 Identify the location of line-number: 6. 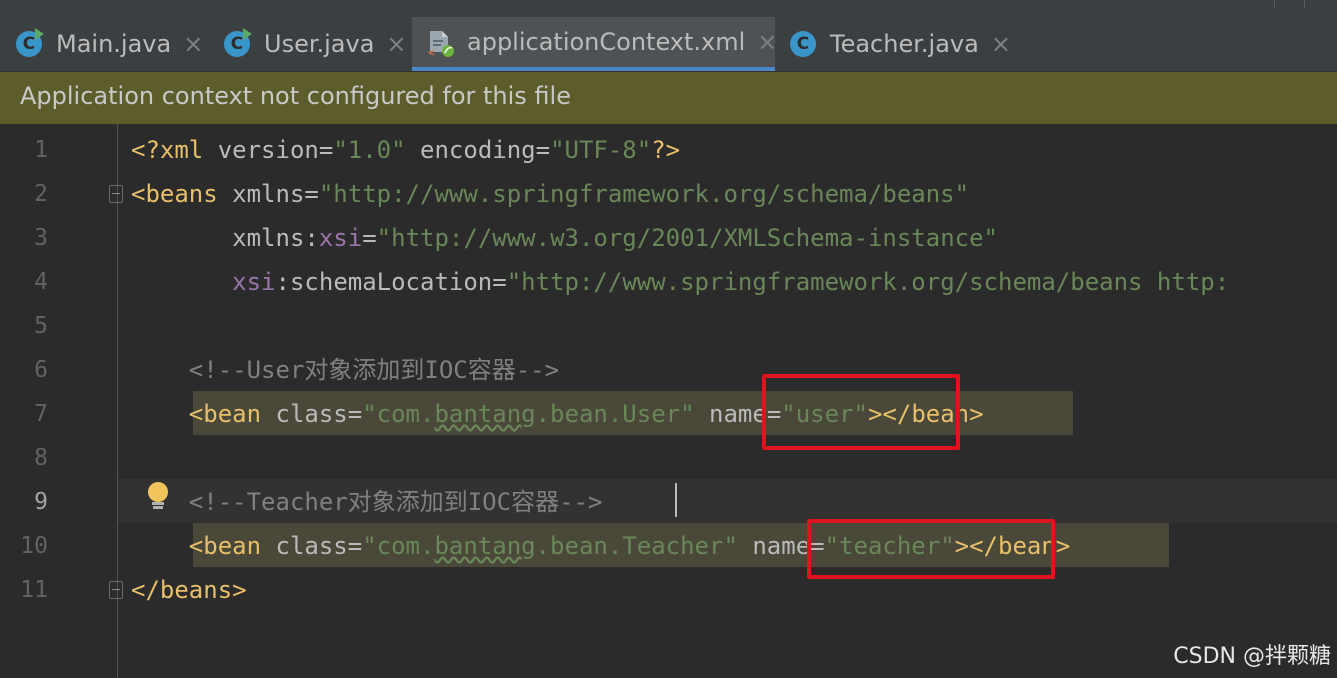
(41, 370).